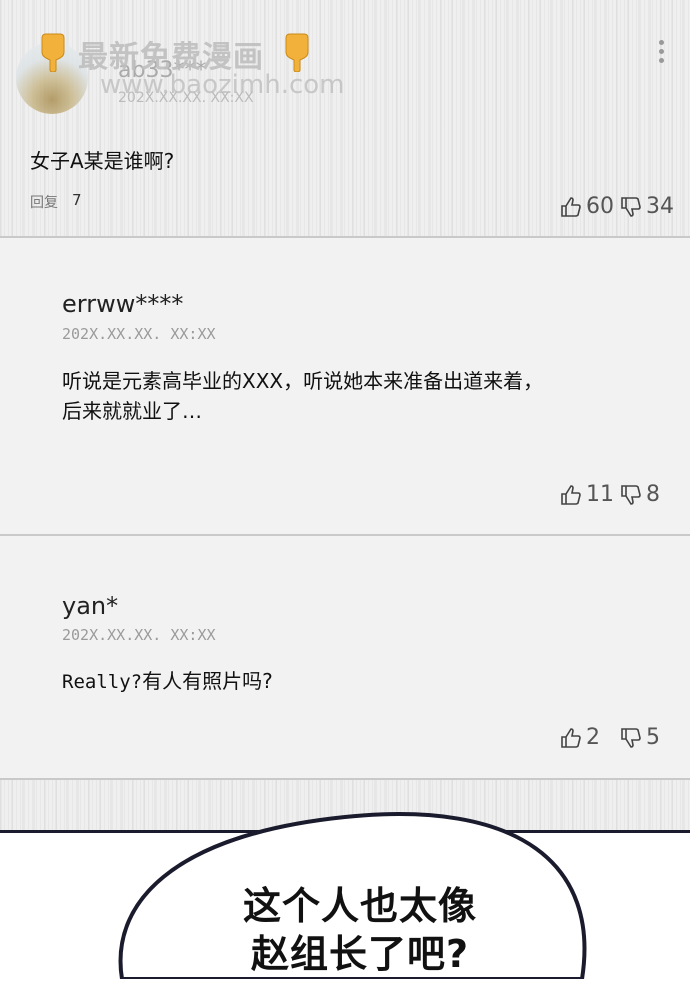  What do you see at coordinates (139, 635) in the screenshot?
I see `comment-3-date: 202X.XX.XX. XX:XX` at bounding box center [139, 635].